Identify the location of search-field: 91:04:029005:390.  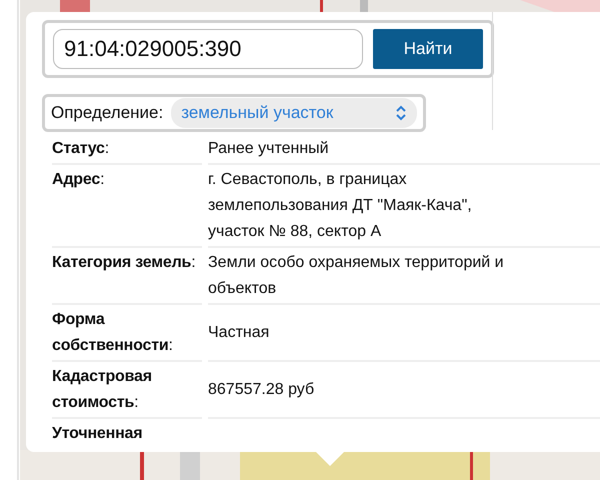
(208, 49).